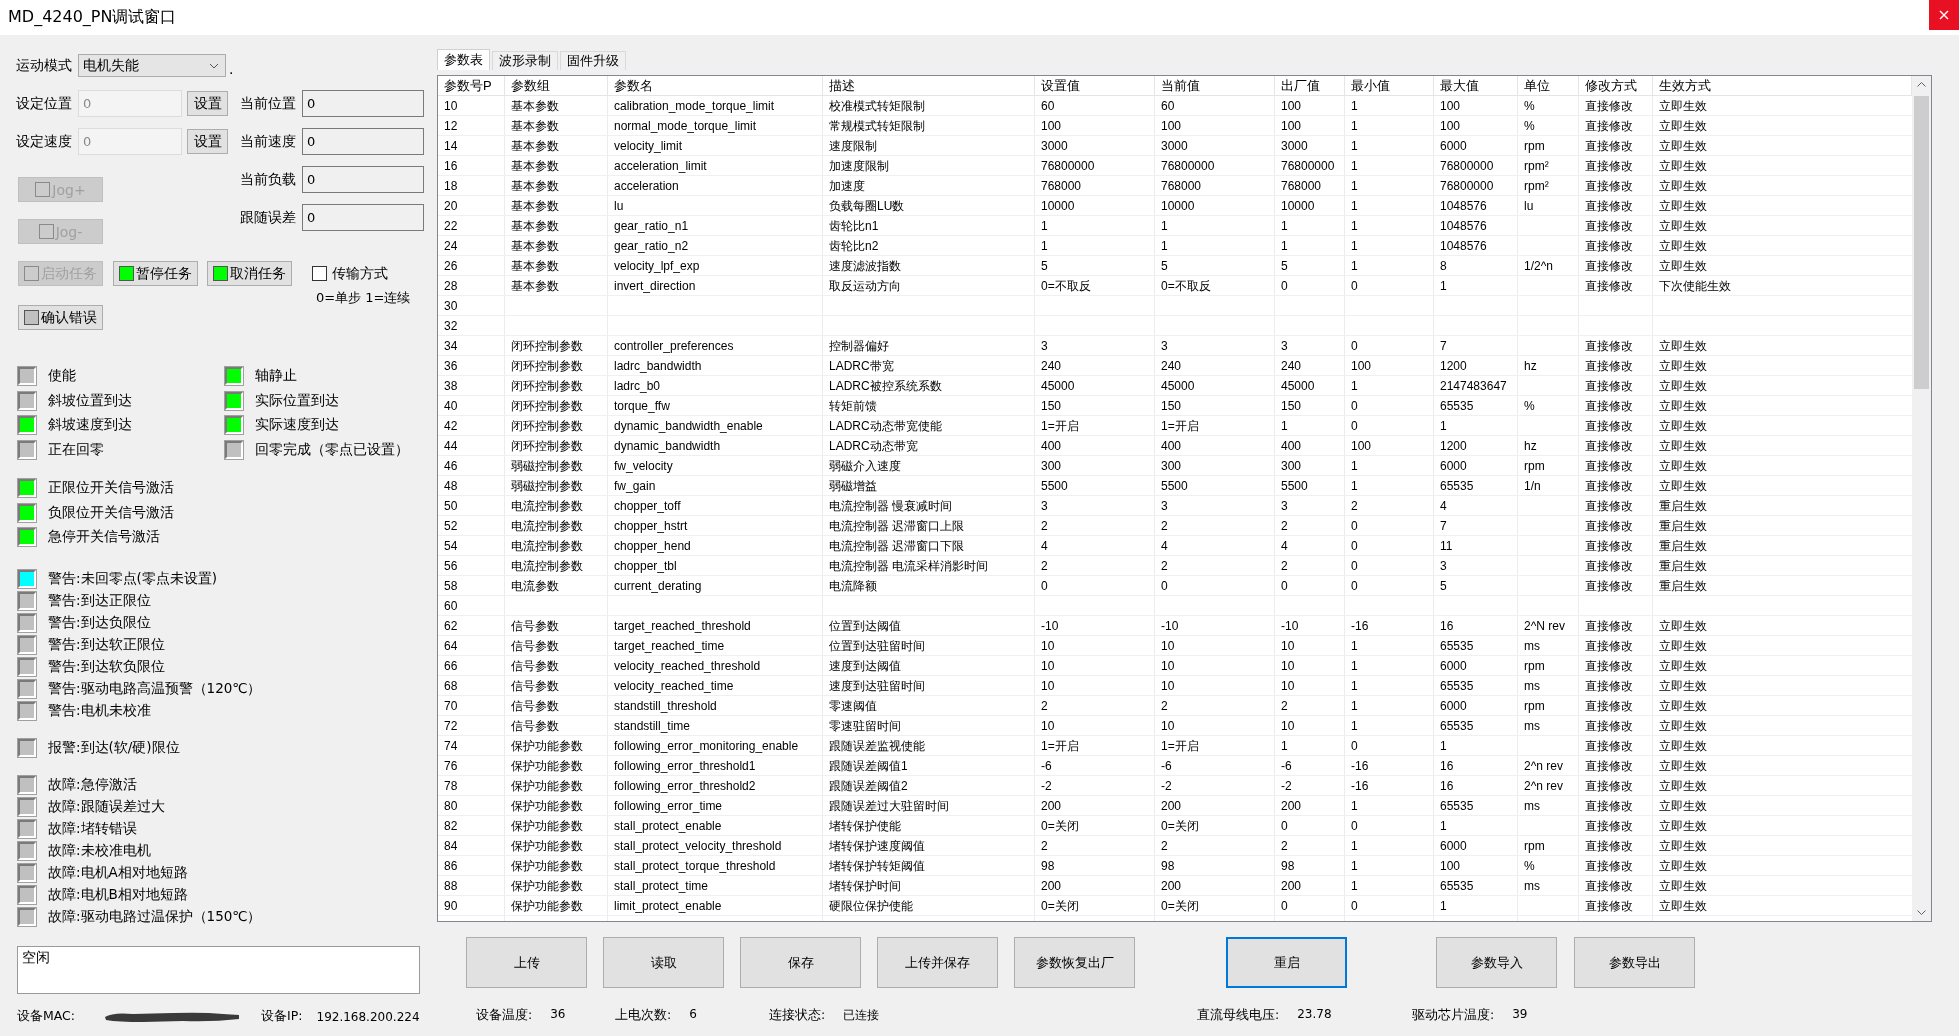  What do you see at coordinates (859, 346) in the screenshot?
I see `table-cell-text: 控制器偏好` at bounding box center [859, 346].